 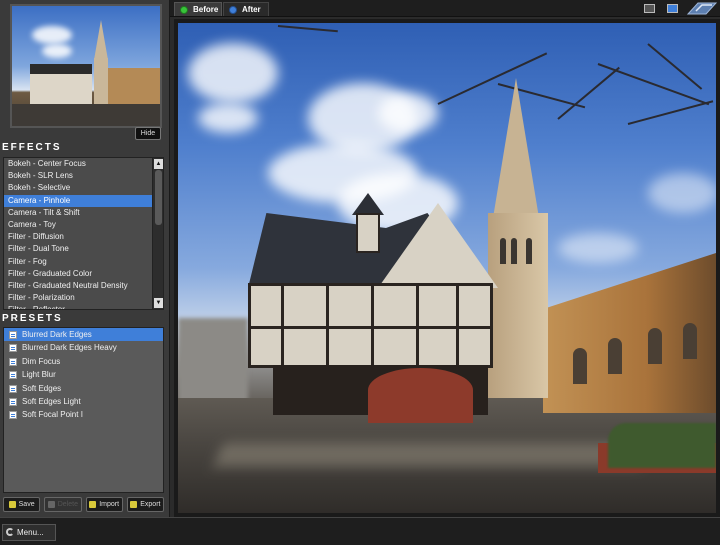 I want to click on preset-item: Dim Focus, so click(x=83, y=361).